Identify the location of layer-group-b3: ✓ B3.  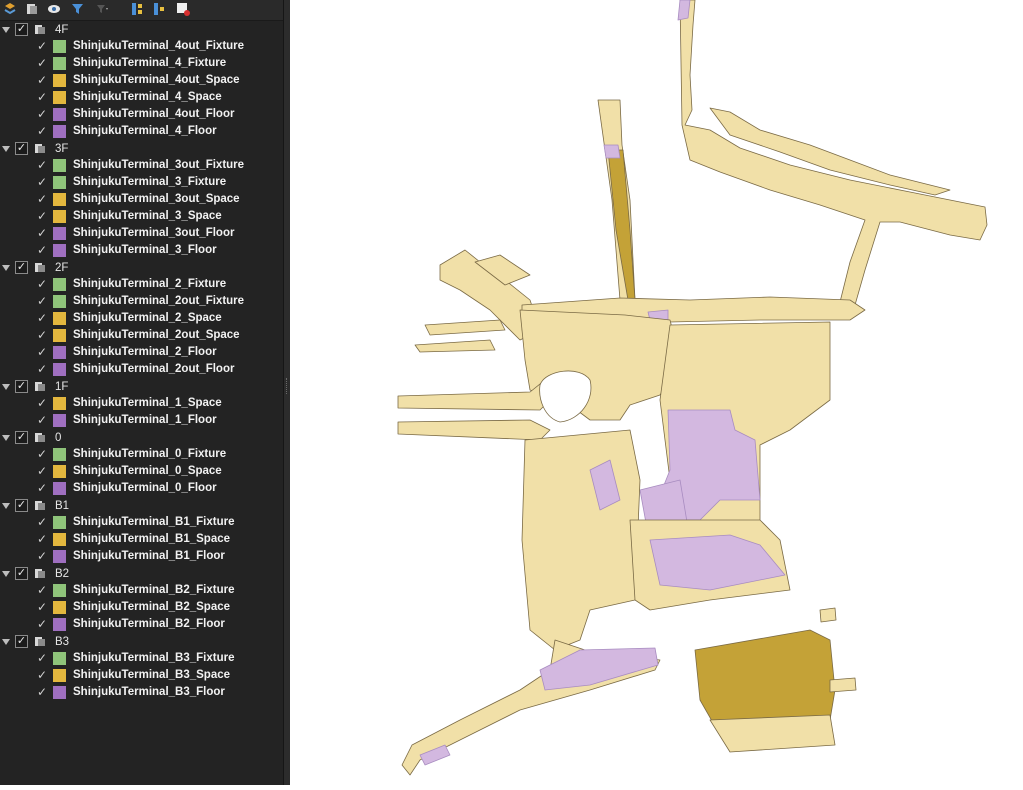
(141, 642).